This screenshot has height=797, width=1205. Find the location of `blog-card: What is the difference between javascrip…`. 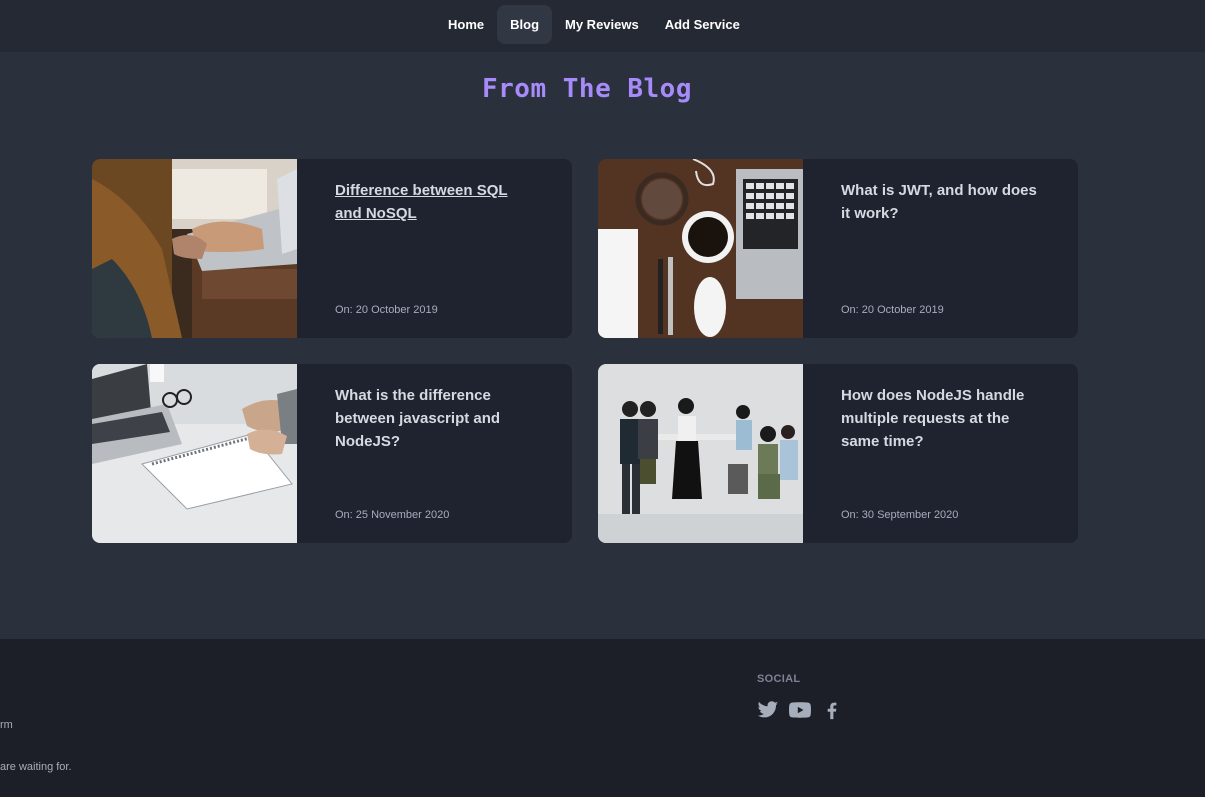

blog-card: What is the difference between javascrip… is located at coordinates (332, 453).